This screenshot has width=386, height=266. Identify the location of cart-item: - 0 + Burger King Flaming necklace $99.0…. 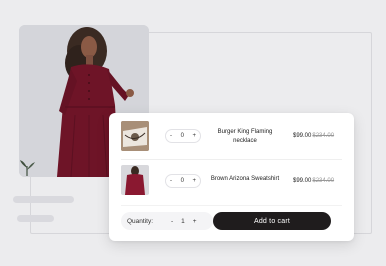
(231, 138).